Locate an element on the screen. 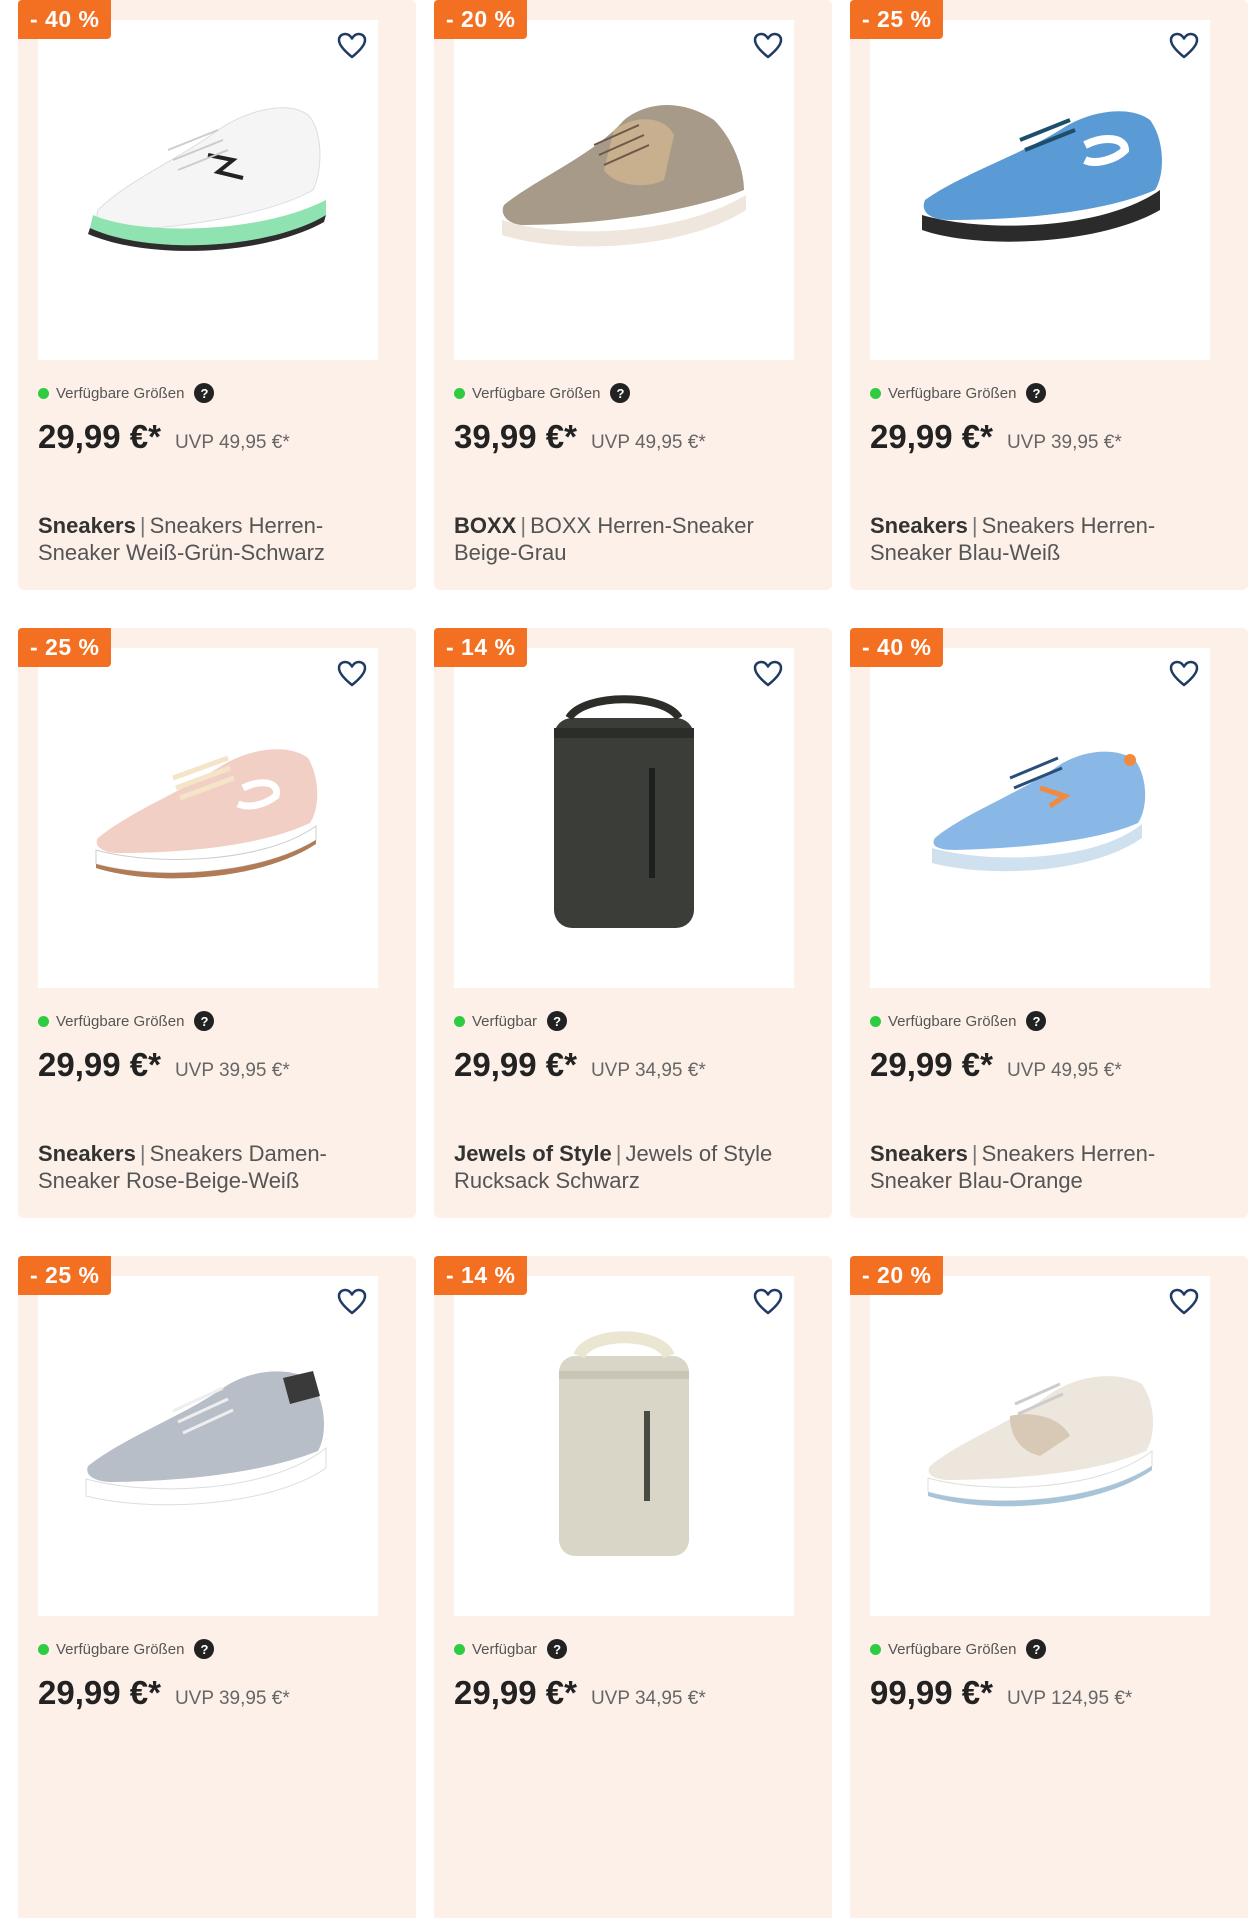  pink-sneaker-image is located at coordinates (206, 814).